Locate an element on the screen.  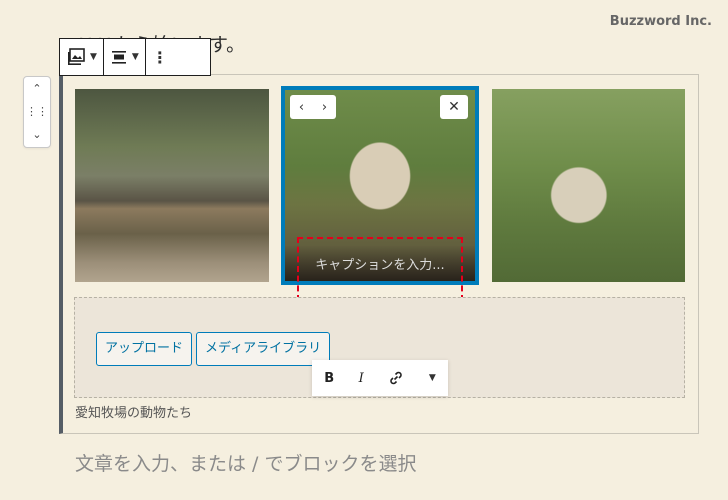
more-options-button: ⋮ is located at coordinates (160, 57).